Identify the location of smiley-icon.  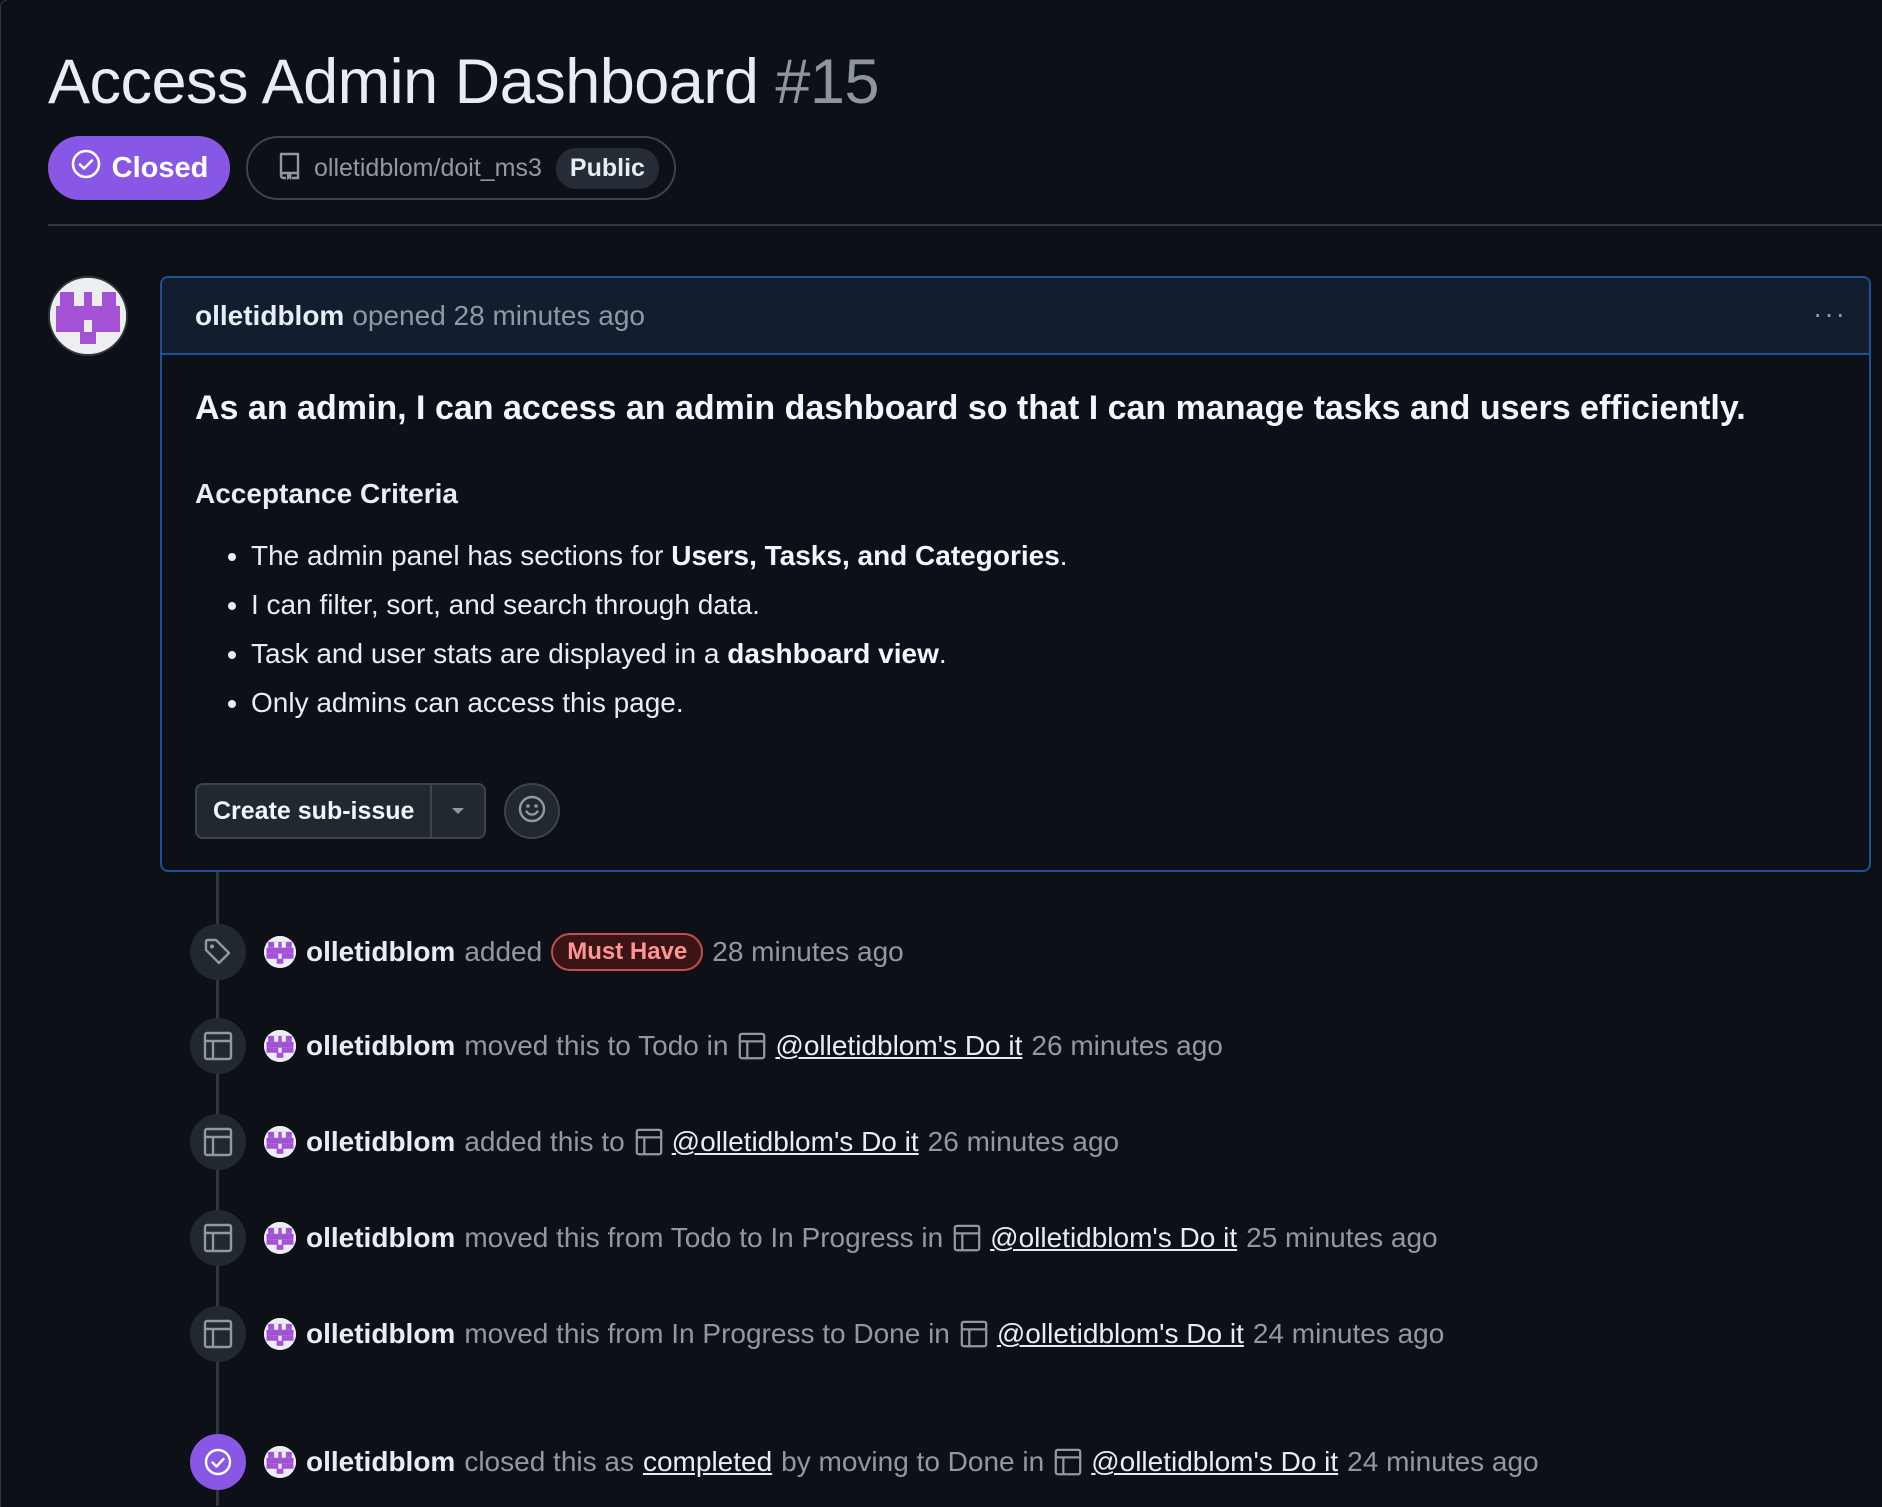
(532, 811).